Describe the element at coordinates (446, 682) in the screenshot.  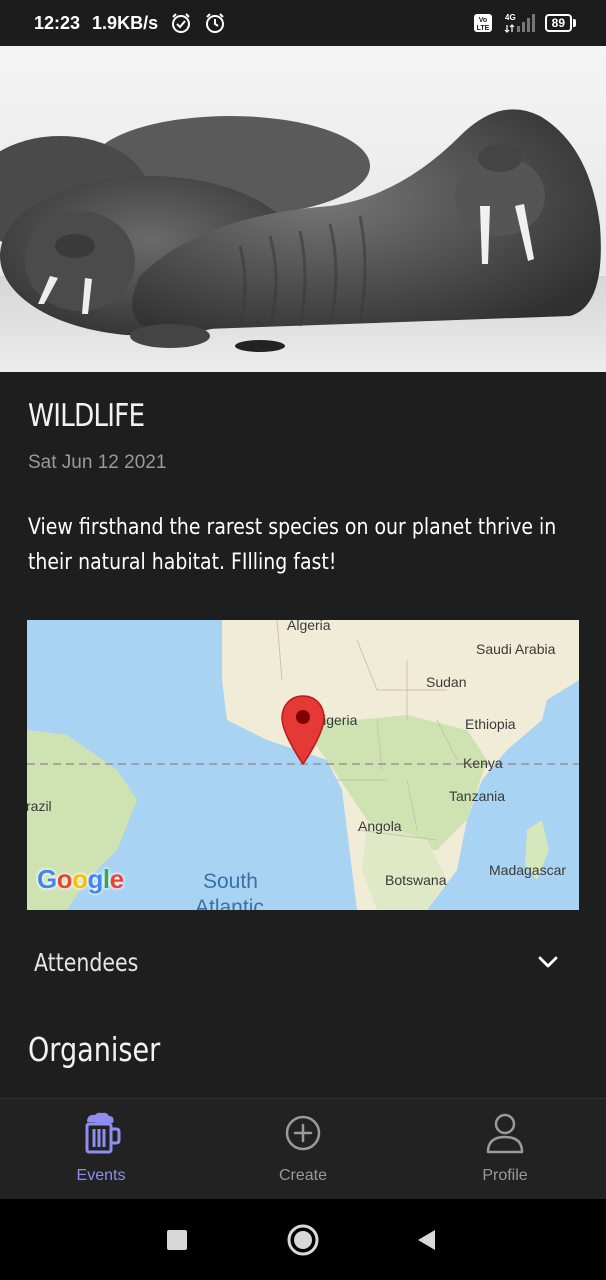
I see `map-label-sudan: Sudan` at that location.